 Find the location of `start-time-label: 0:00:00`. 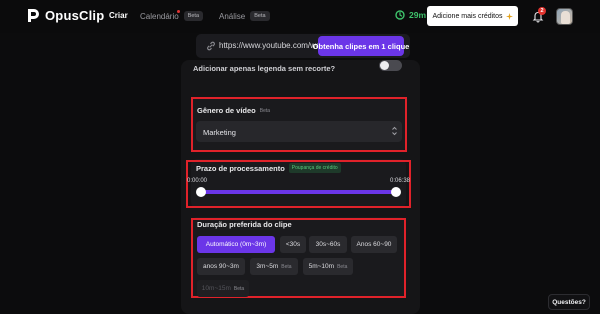

start-time-label: 0:00:00 is located at coordinates (197, 181).